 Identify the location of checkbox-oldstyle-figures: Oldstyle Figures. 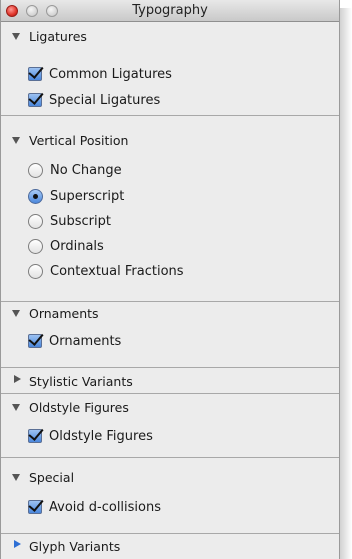
(90, 436).